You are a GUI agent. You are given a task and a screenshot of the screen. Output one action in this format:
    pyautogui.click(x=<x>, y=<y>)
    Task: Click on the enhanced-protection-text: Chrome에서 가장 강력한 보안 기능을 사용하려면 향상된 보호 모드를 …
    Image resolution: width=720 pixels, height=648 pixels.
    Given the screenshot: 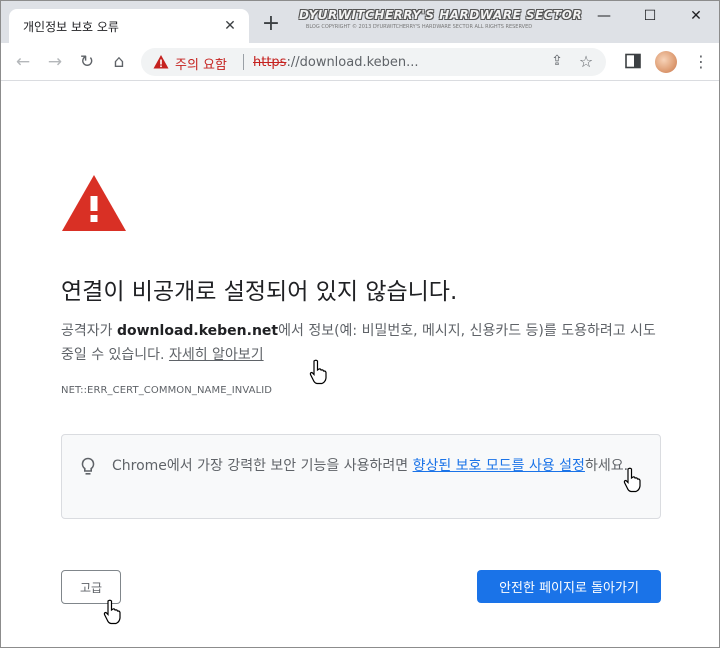 What is the action you would take?
    pyautogui.click(x=382, y=466)
    